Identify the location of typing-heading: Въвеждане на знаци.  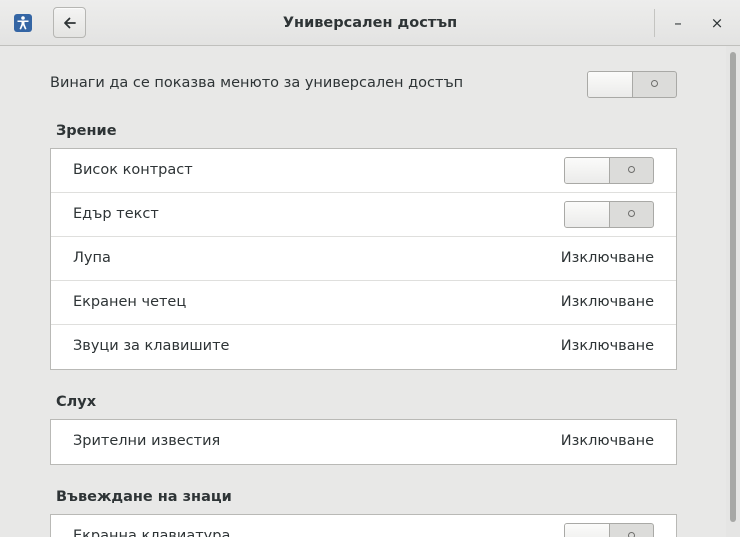
(144, 497).